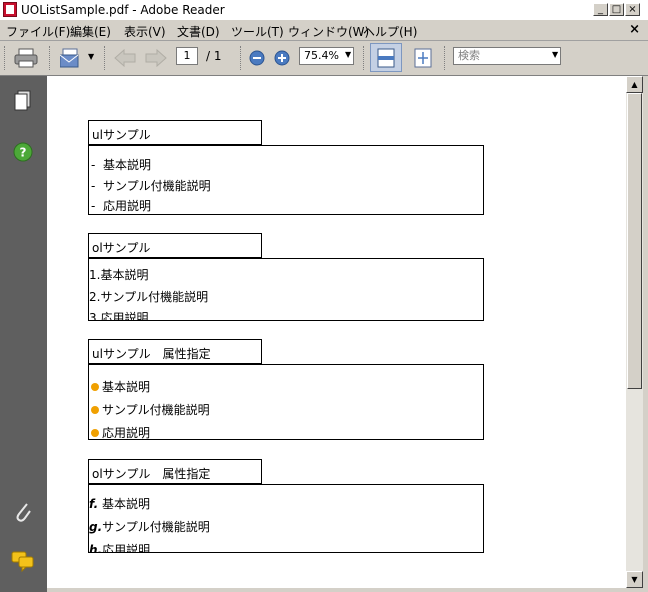 The height and width of the screenshot is (592, 648). What do you see at coordinates (26, 58) in the screenshot?
I see `print-icon` at bounding box center [26, 58].